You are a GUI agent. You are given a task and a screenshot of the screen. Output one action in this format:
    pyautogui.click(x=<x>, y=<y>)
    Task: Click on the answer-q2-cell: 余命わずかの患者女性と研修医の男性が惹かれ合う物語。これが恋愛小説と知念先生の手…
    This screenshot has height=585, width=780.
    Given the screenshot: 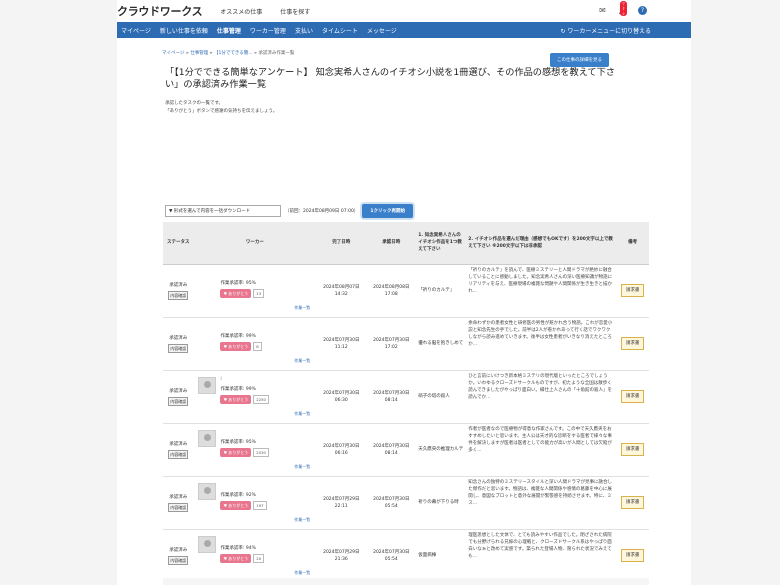 What is the action you would take?
    pyautogui.click(x=541, y=344)
    